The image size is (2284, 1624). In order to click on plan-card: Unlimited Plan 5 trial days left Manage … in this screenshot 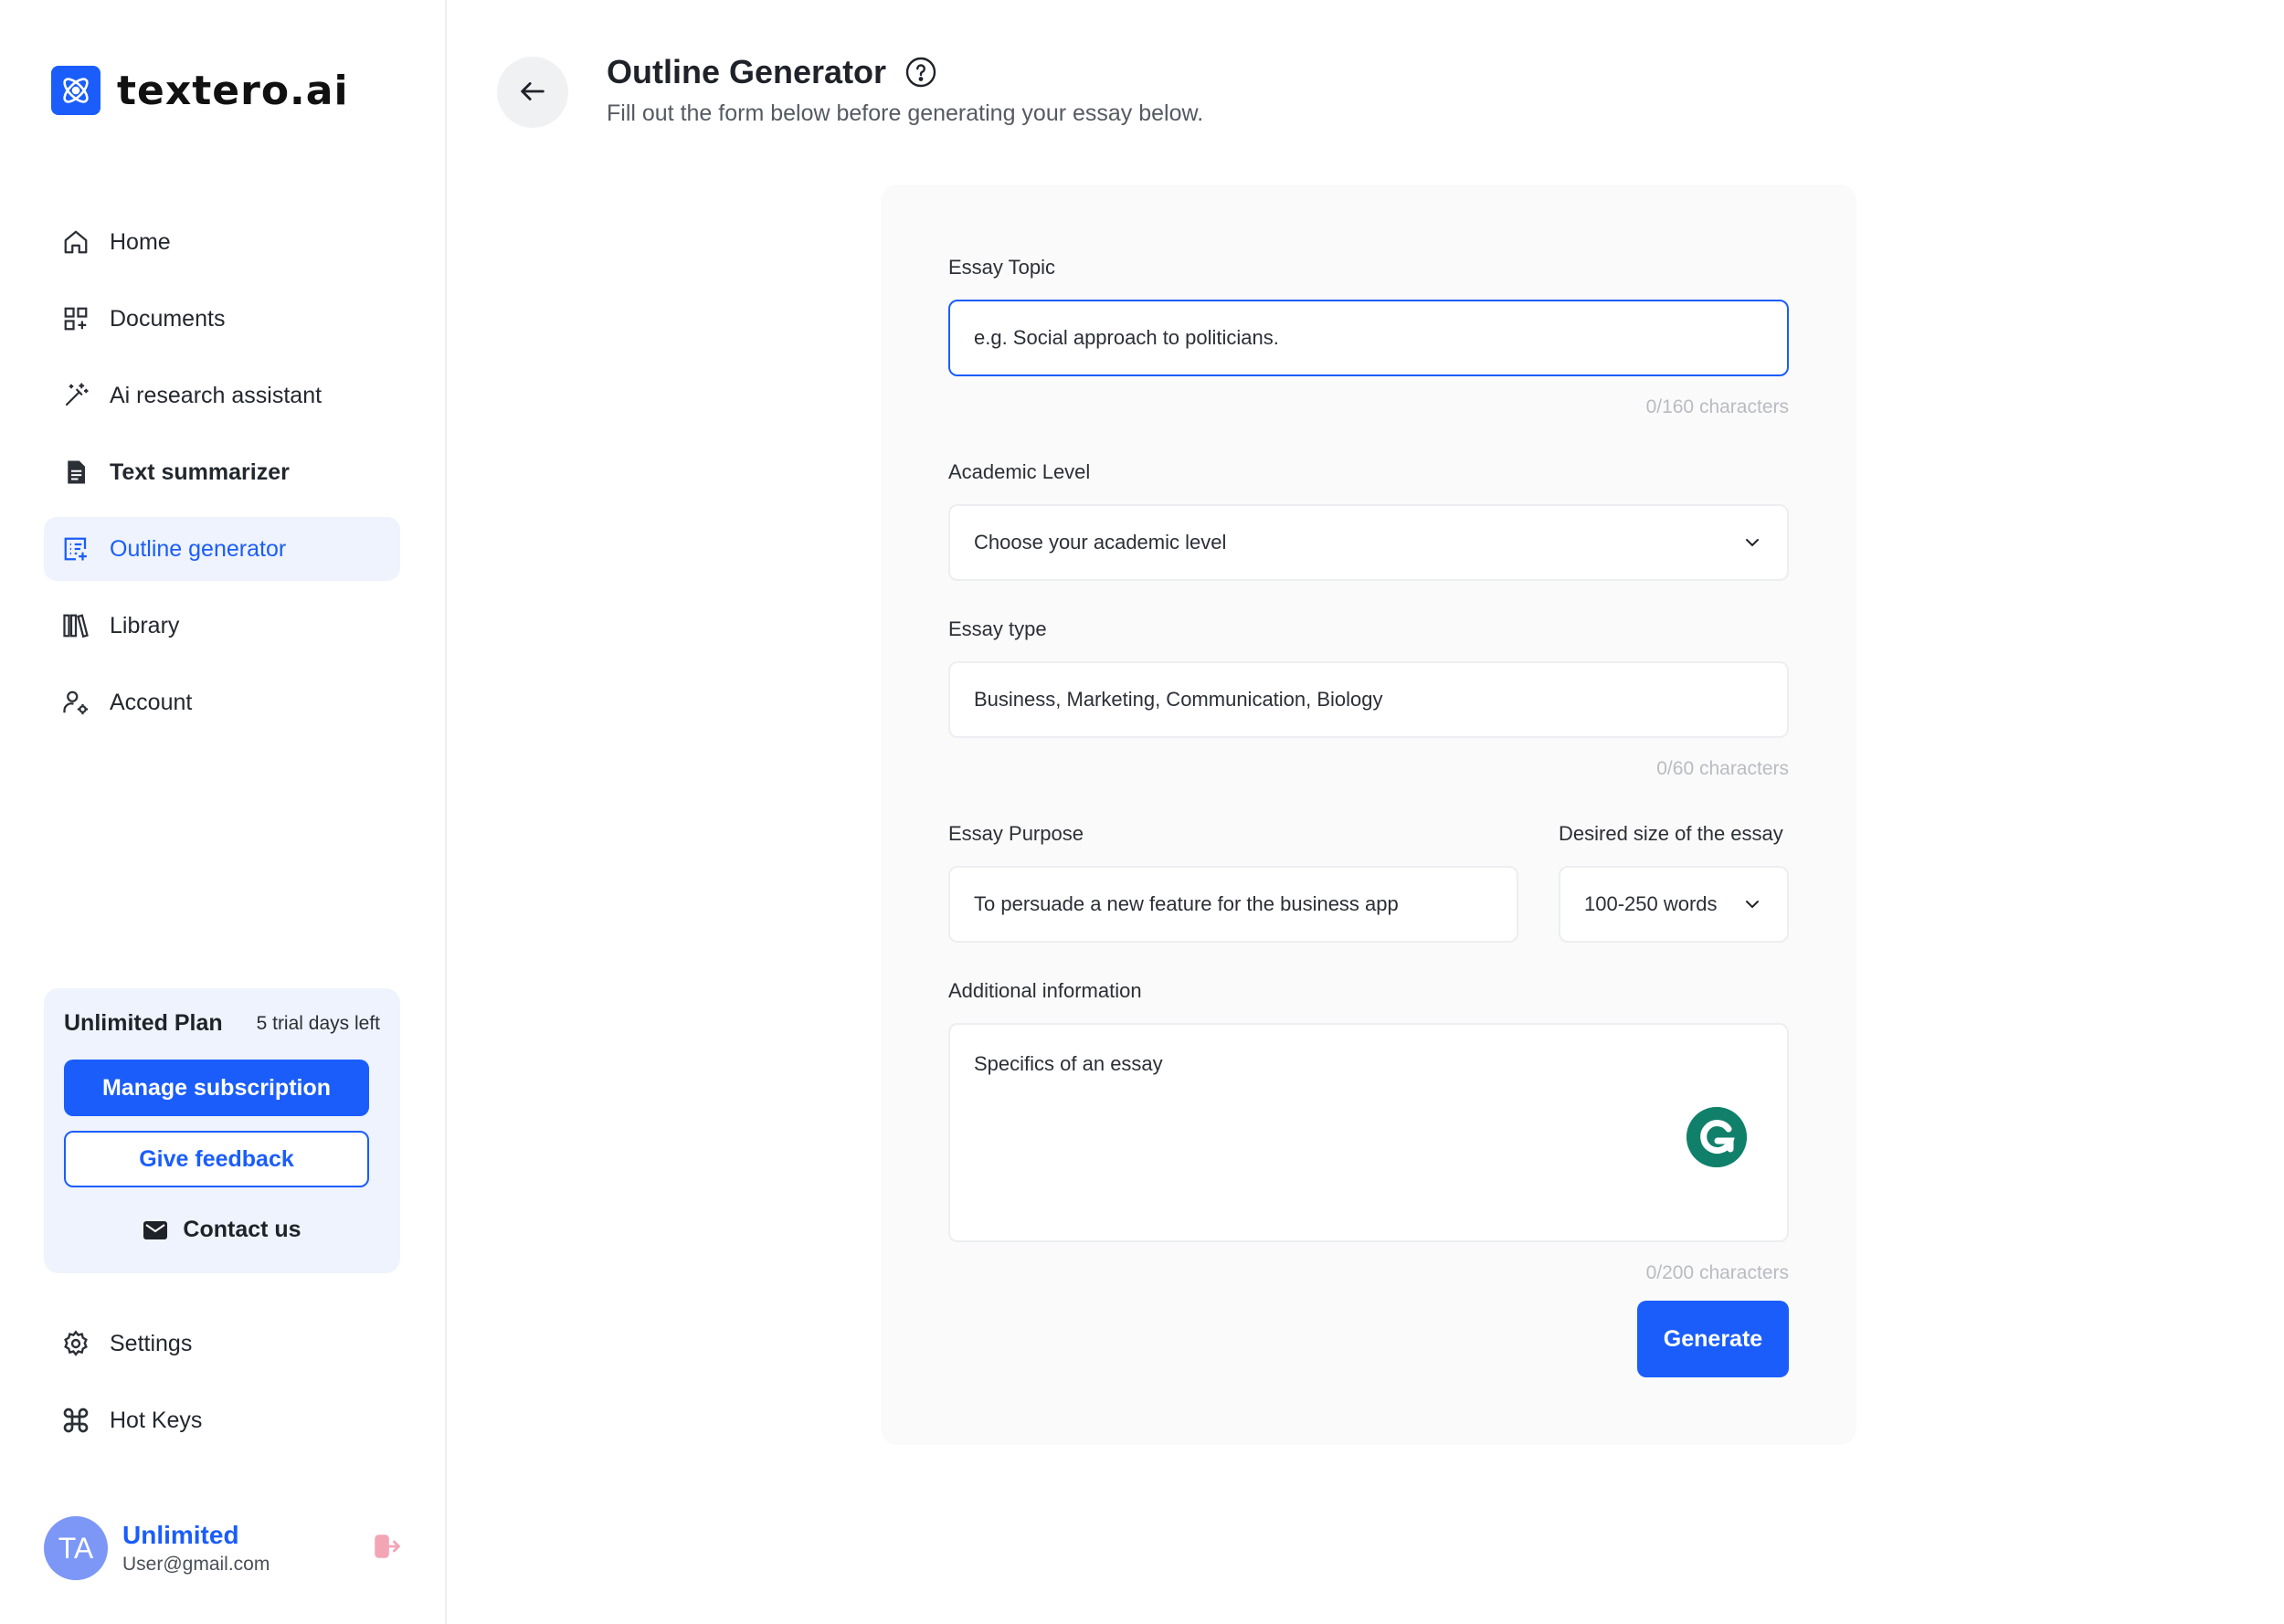, I will do `click(222, 1130)`.